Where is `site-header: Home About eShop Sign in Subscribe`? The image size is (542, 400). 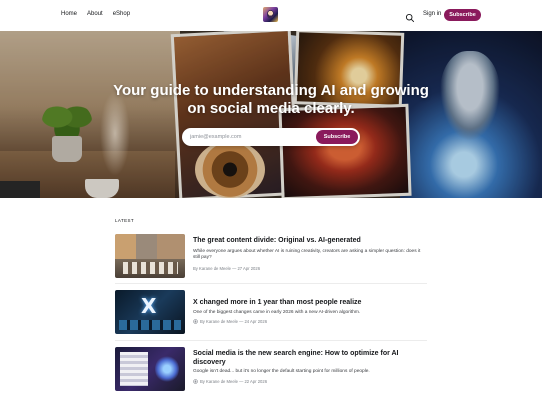
site-header: Home About eShop Sign in Subscribe is located at coordinates (271, 15).